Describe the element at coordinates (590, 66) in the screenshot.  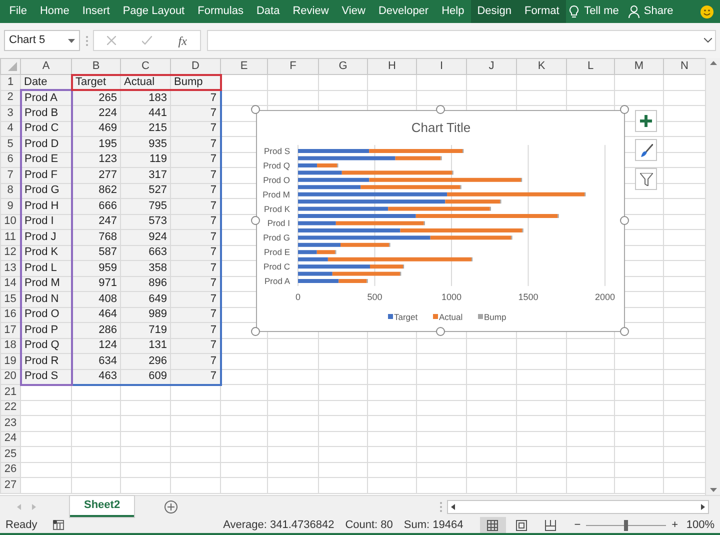
I see `column-header: L` at that location.